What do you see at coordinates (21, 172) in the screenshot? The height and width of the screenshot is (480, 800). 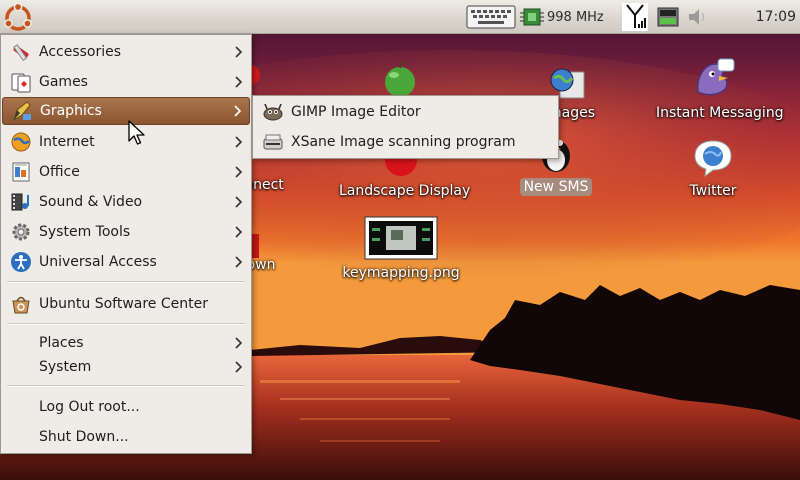 I see `office-icon` at bounding box center [21, 172].